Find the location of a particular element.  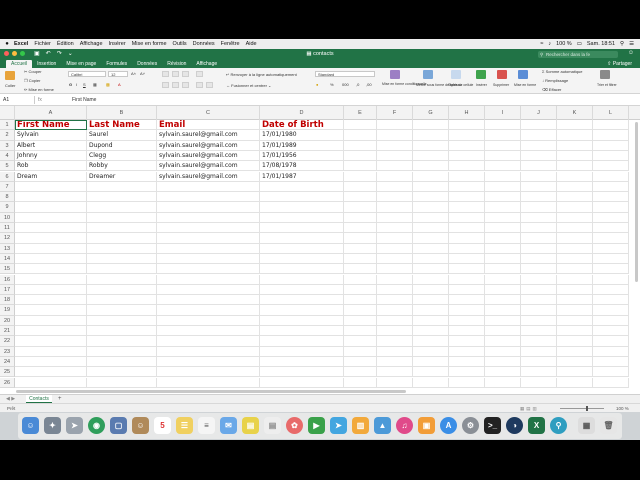

horizontal-scrollbar is located at coordinates (211, 391).